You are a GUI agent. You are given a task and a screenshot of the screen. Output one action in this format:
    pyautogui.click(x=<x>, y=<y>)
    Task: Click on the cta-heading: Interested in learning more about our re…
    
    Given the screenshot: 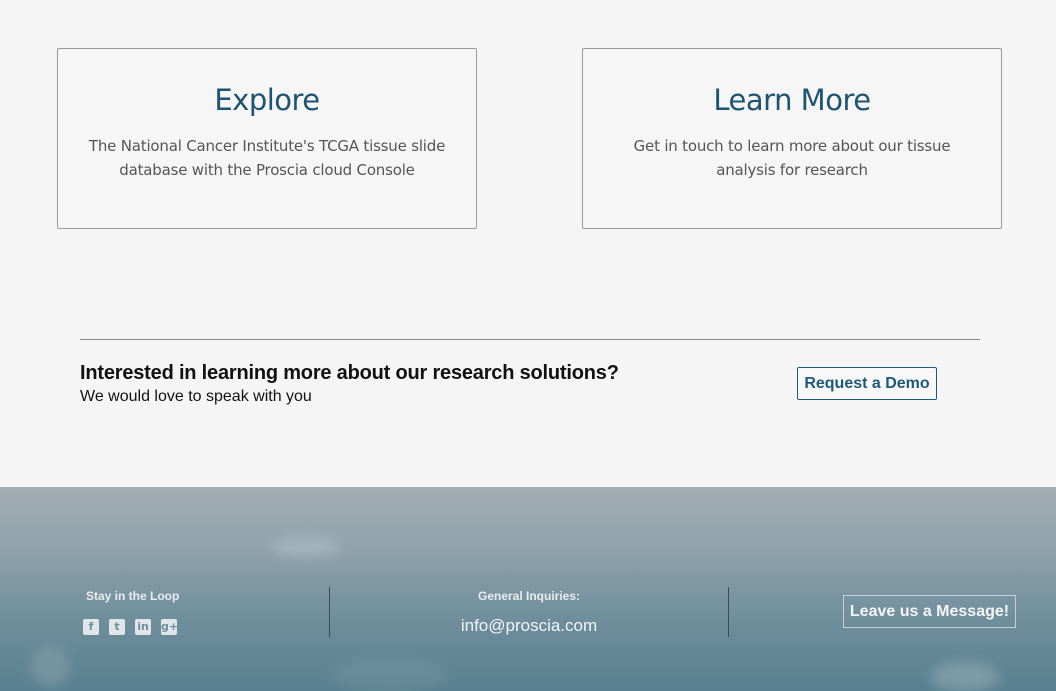 What is the action you would take?
    pyautogui.click(x=349, y=373)
    